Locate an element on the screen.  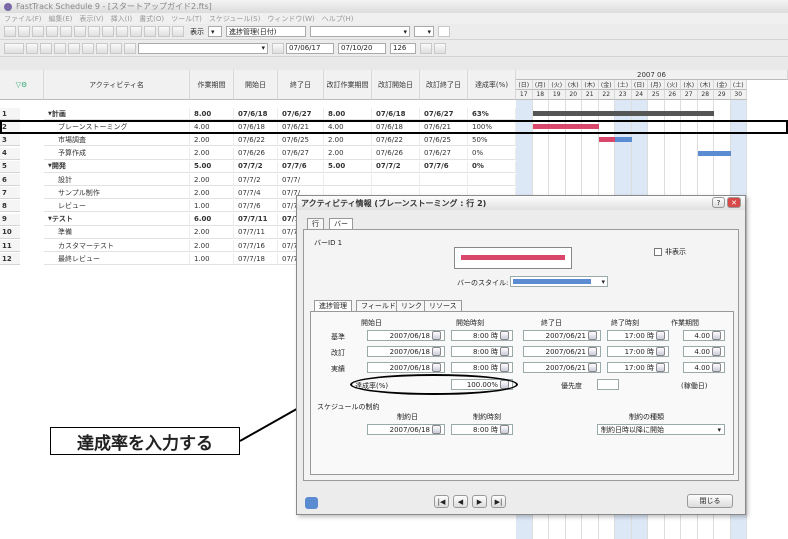
outdent-icon is located at coordinates (178, 31).